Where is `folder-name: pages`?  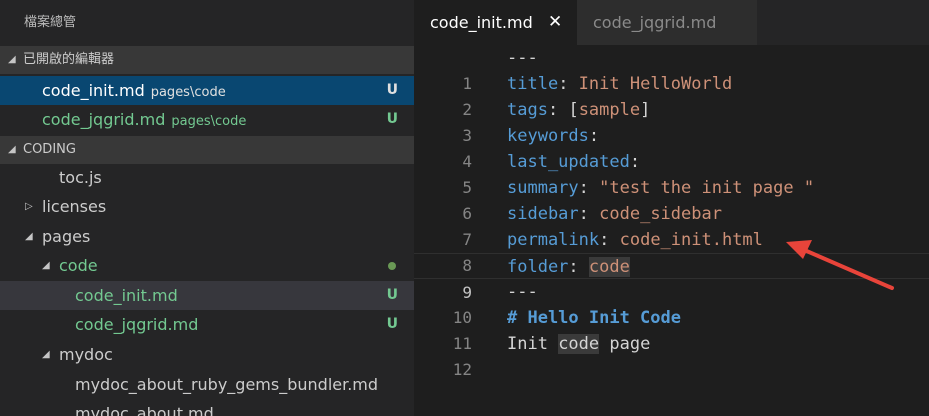
folder-name: pages is located at coordinates (66, 236).